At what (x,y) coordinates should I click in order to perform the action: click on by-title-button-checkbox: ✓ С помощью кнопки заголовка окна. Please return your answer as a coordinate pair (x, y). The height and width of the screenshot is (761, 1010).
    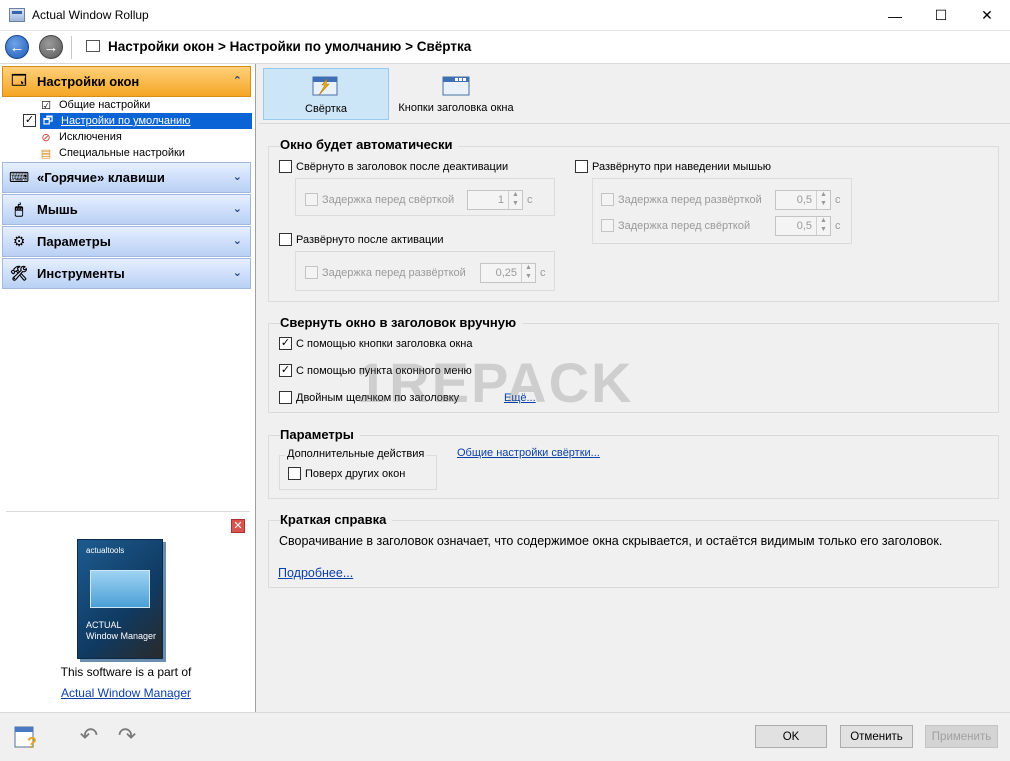
    Looking at the image, I should click on (375, 343).